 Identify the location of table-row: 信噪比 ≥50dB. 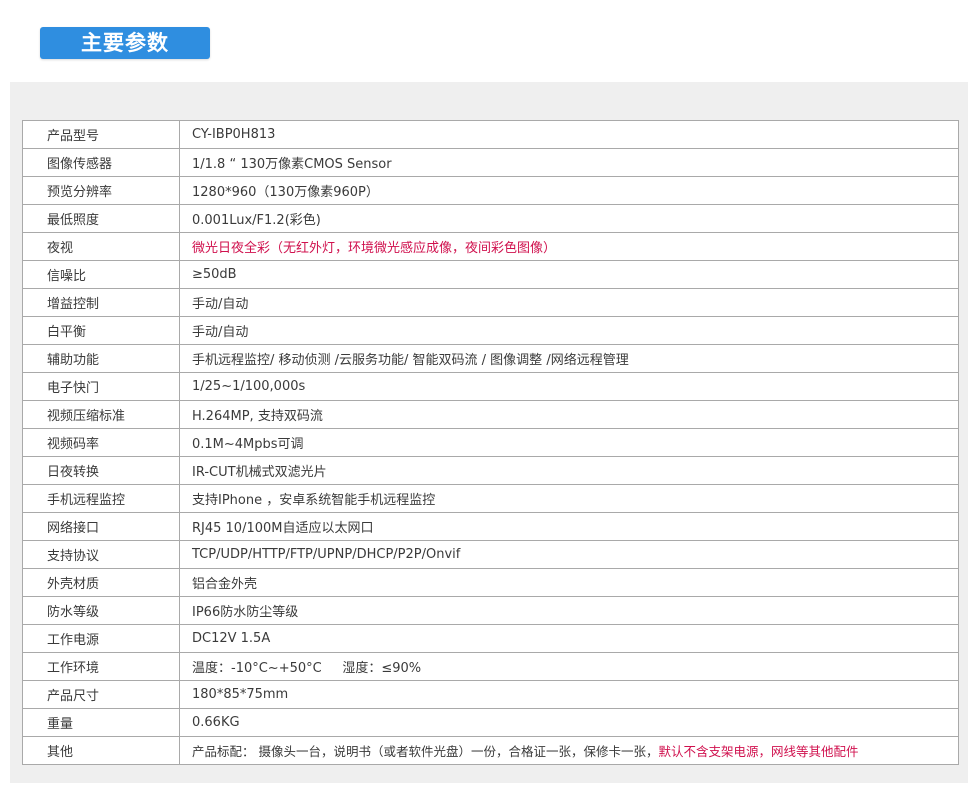
(490, 274).